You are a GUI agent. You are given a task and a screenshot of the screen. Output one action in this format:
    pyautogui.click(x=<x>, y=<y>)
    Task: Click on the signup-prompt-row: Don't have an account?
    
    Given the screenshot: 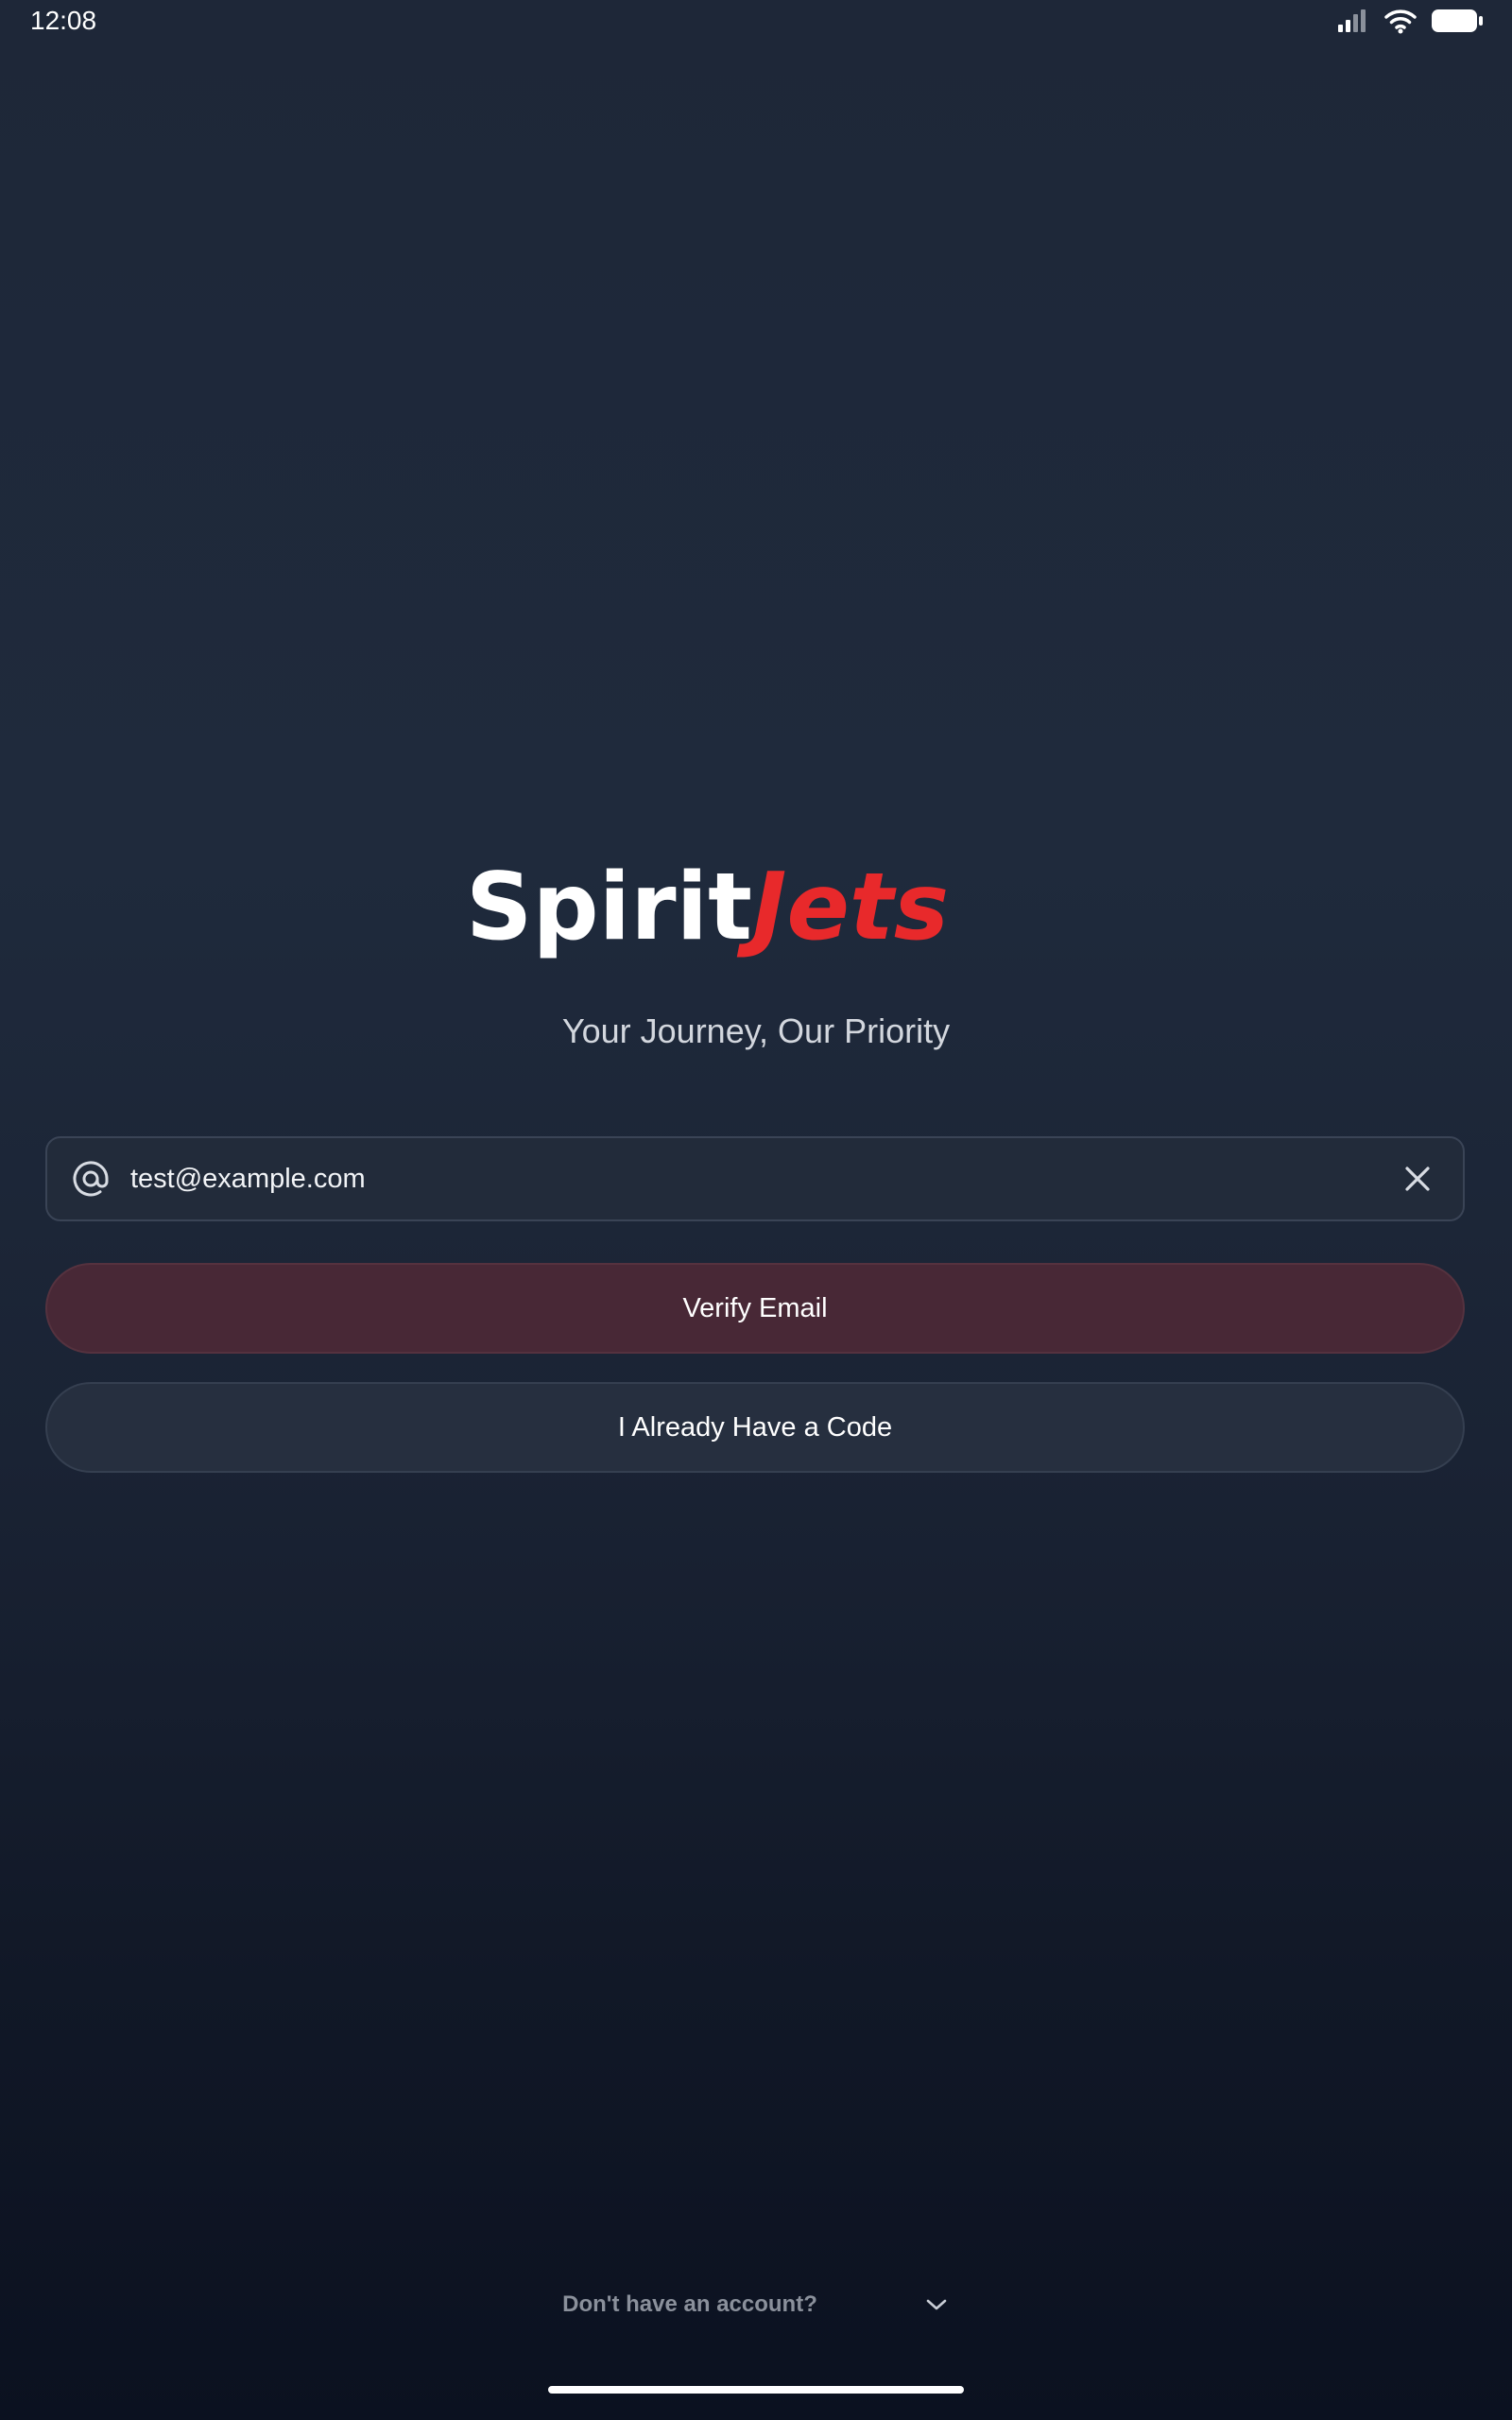 What is the action you would take?
    pyautogui.click(x=756, y=2304)
    